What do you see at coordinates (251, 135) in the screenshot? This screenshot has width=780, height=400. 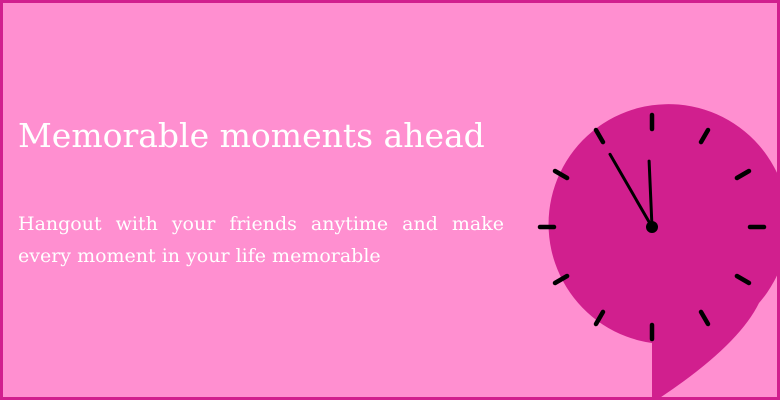 I see `banner-headline: Memorable moments ahead` at bounding box center [251, 135].